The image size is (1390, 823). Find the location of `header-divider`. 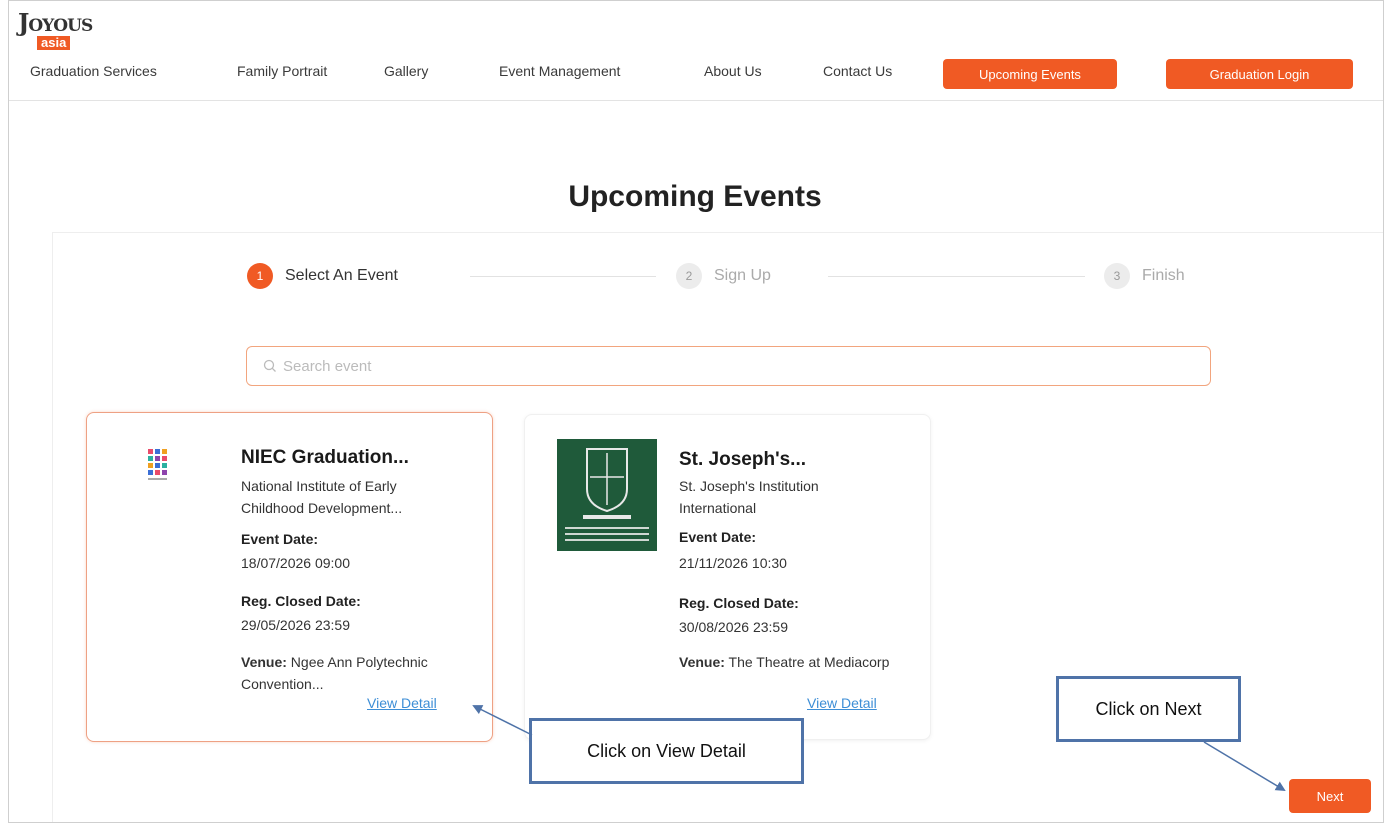

header-divider is located at coordinates (696, 100).